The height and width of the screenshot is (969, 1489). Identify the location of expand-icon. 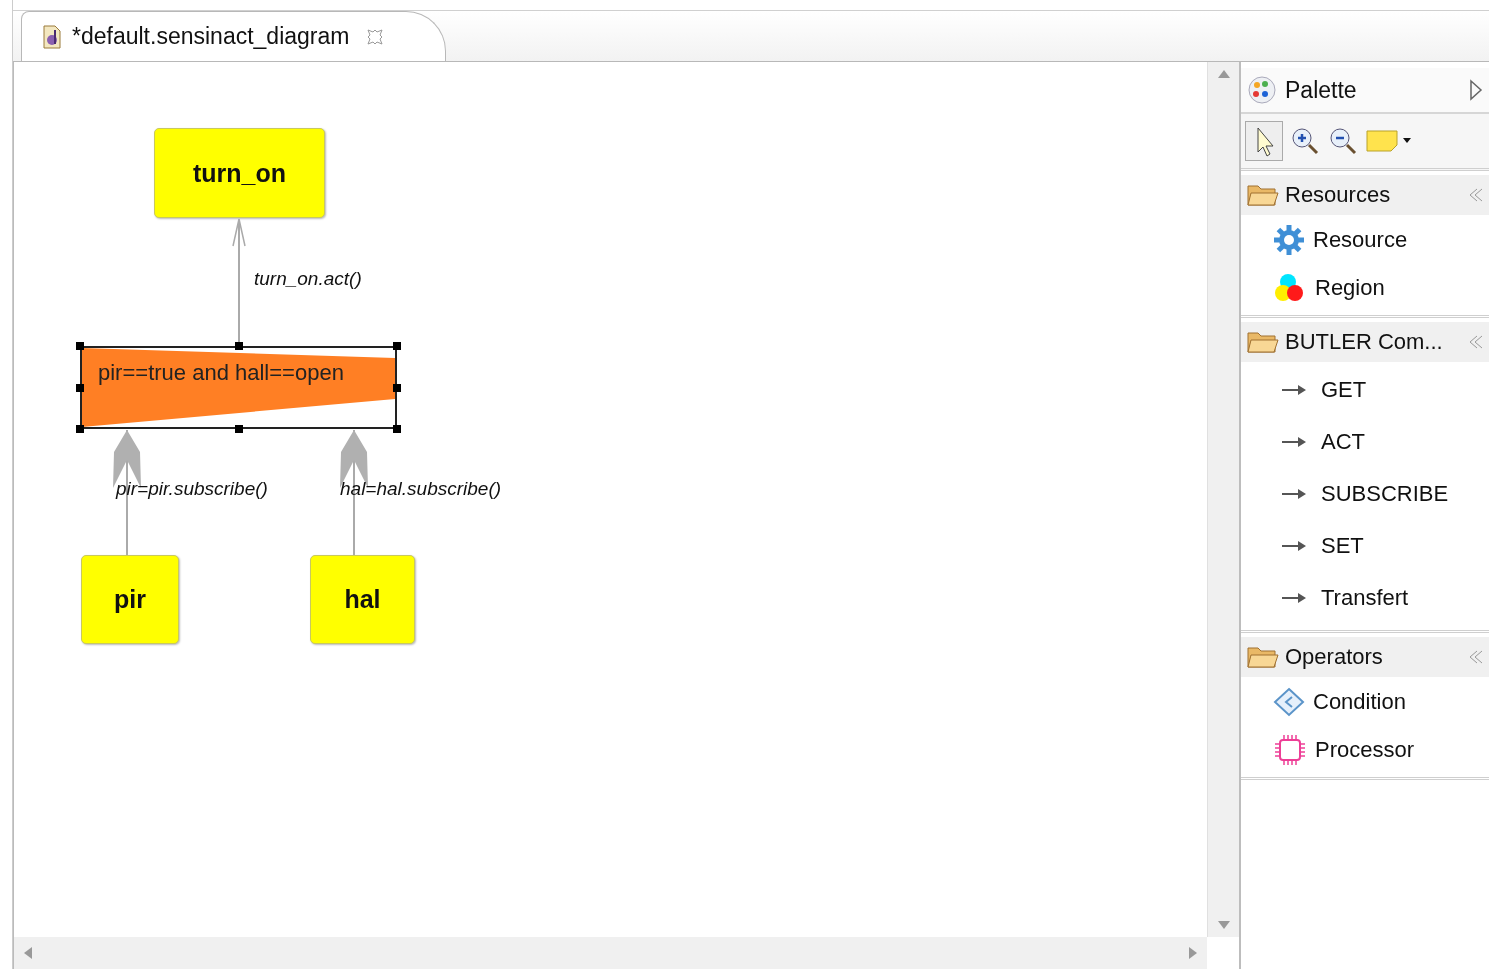
(1476, 90).